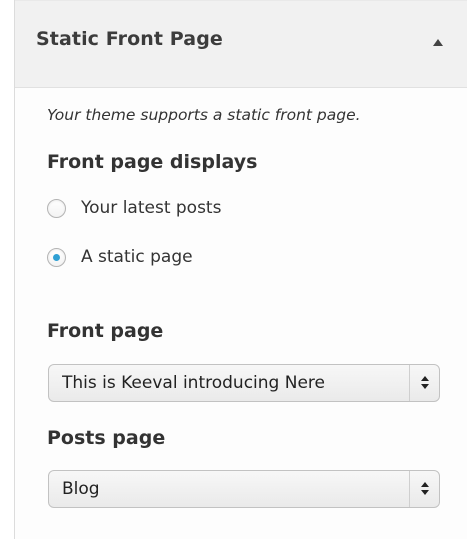  Describe the element at coordinates (204, 115) in the screenshot. I see `section-description: Your theme supports a static front page.` at that location.